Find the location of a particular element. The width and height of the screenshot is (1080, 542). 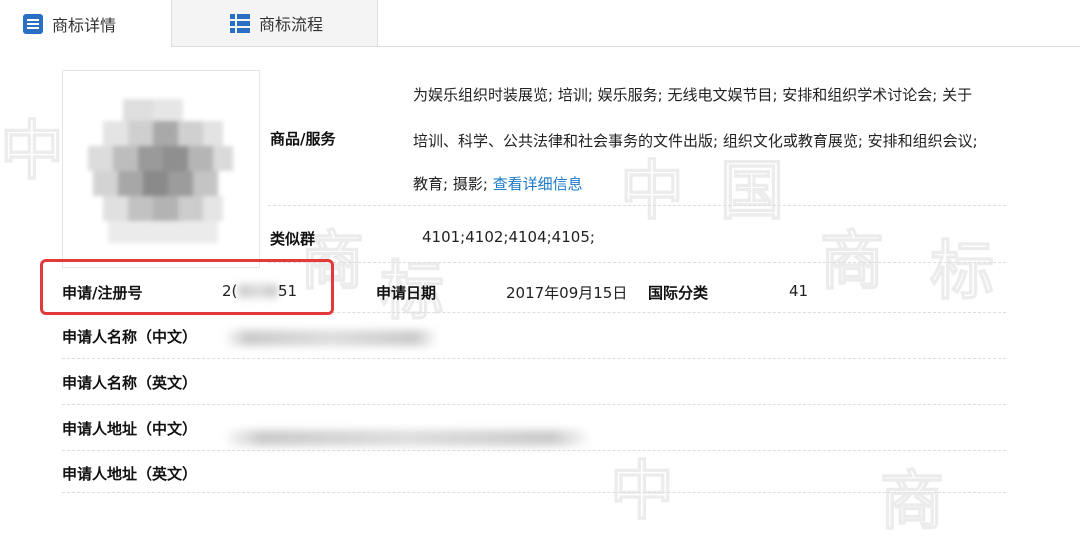

applicant-address-cn-label: 申请人地址（中文） is located at coordinates (130, 429).